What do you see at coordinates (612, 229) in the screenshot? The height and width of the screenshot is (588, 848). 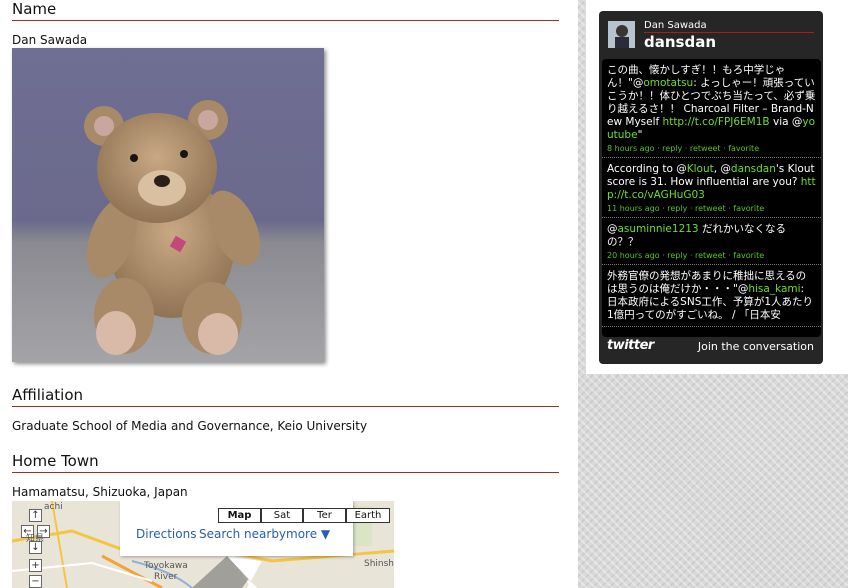 I see `tweet-text-segment: @` at bounding box center [612, 229].